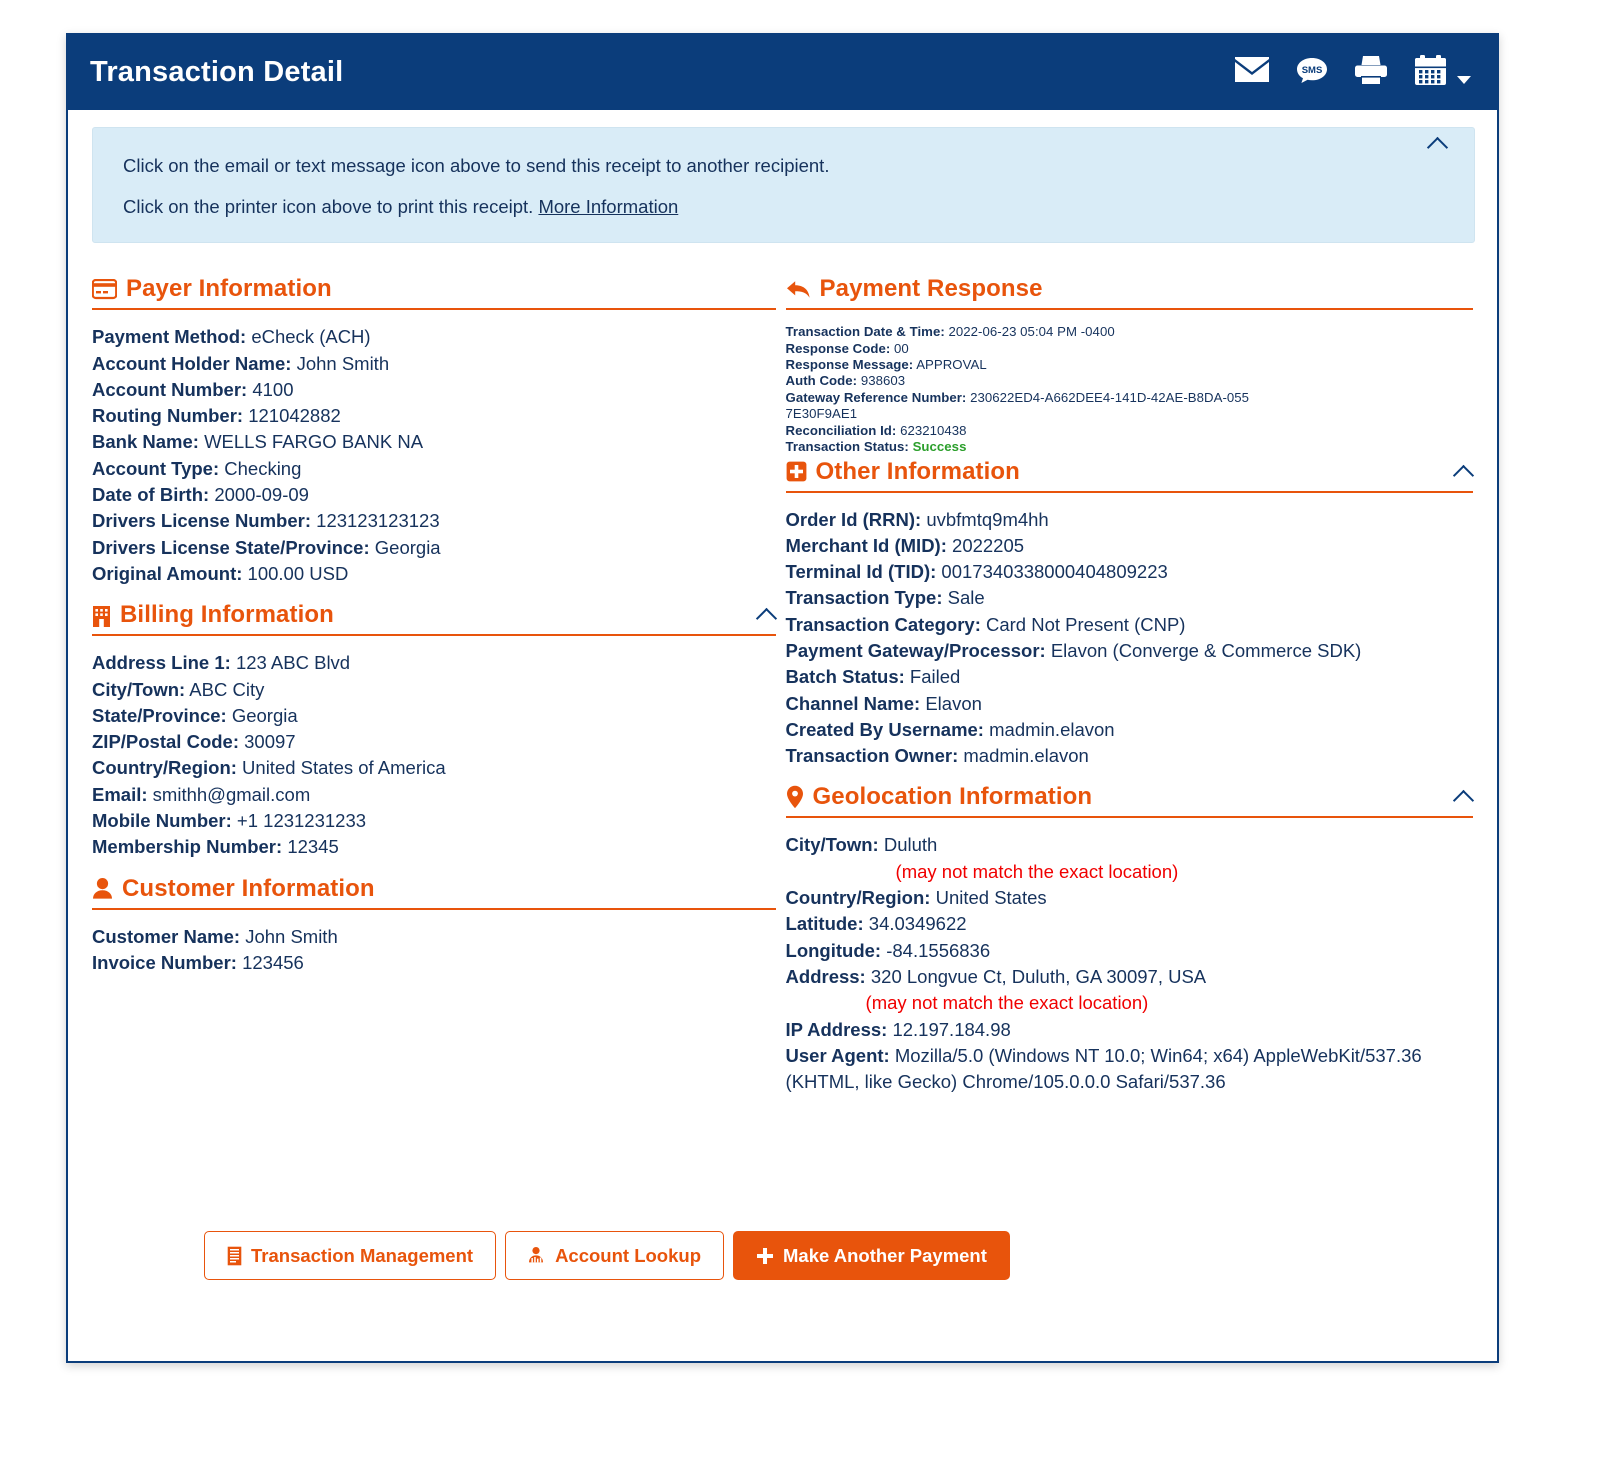 Image resolution: width=1618 pixels, height=1466 pixels. Describe the element at coordinates (162, 820) in the screenshot. I see `field-label: Mobile Number:` at that location.